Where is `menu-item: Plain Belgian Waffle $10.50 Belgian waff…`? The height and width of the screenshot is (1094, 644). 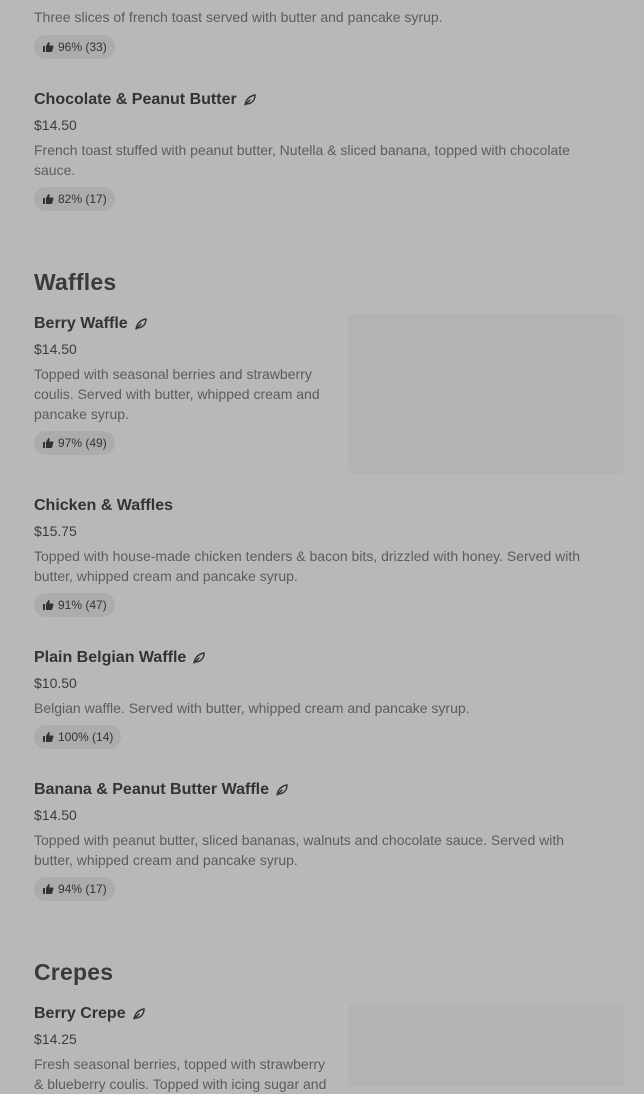 menu-item: Plain Belgian Waffle $10.50 Belgian waff… is located at coordinates (324, 683).